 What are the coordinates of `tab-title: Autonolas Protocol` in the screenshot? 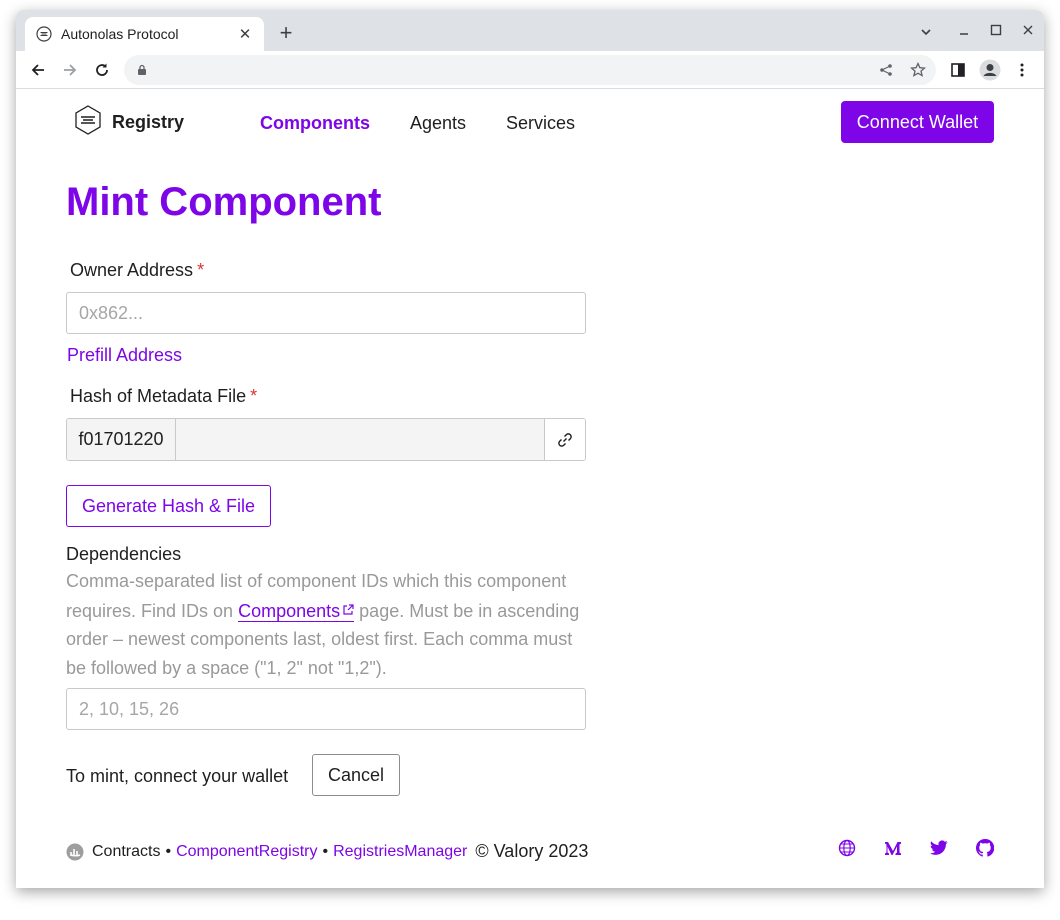 It's located at (120, 34).